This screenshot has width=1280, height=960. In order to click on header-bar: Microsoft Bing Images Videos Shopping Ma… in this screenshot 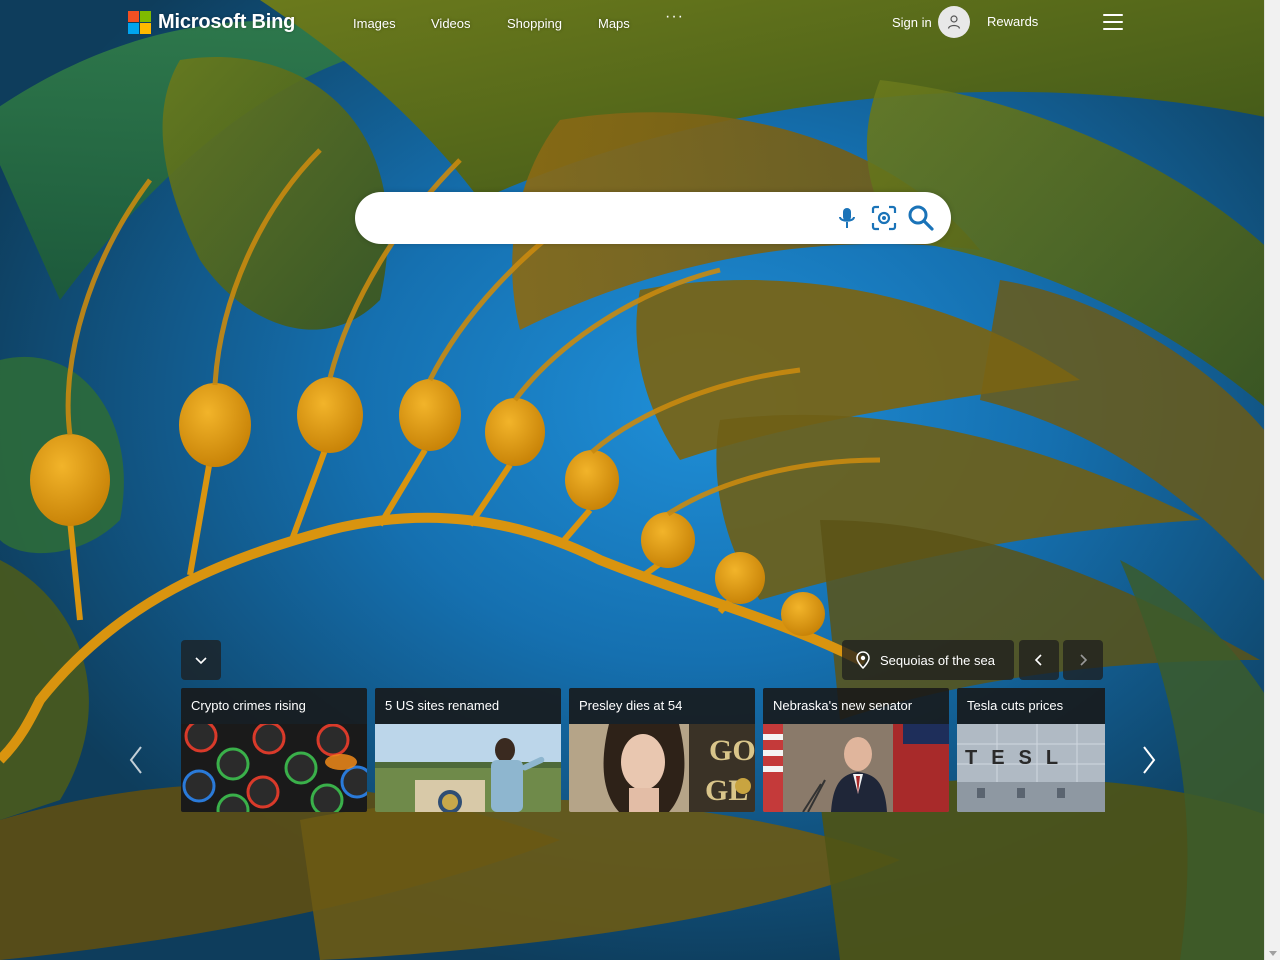, I will do `click(632, 23)`.